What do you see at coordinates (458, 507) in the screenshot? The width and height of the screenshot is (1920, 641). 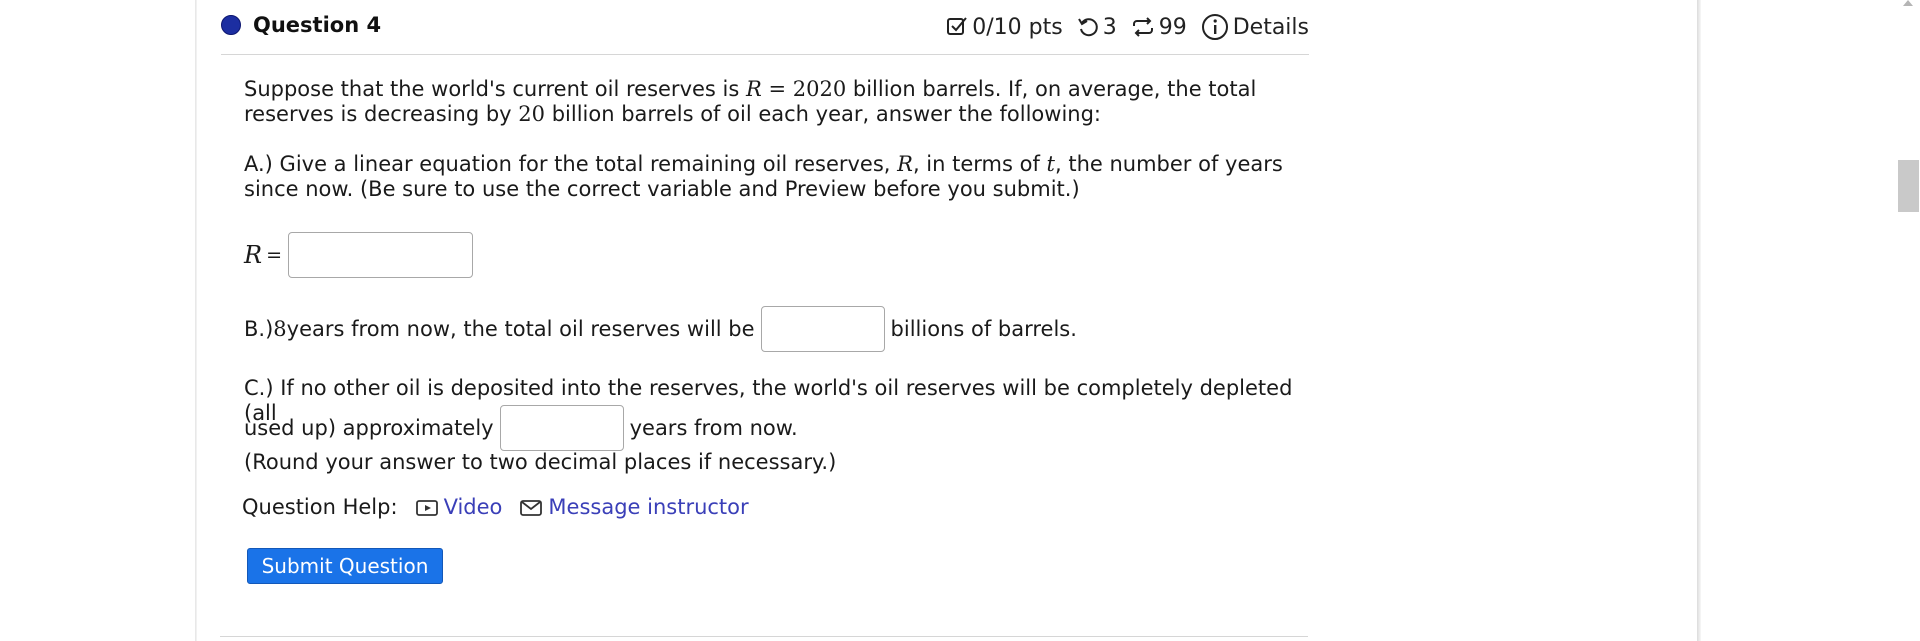 I see `video-link: Video` at bounding box center [458, 507].